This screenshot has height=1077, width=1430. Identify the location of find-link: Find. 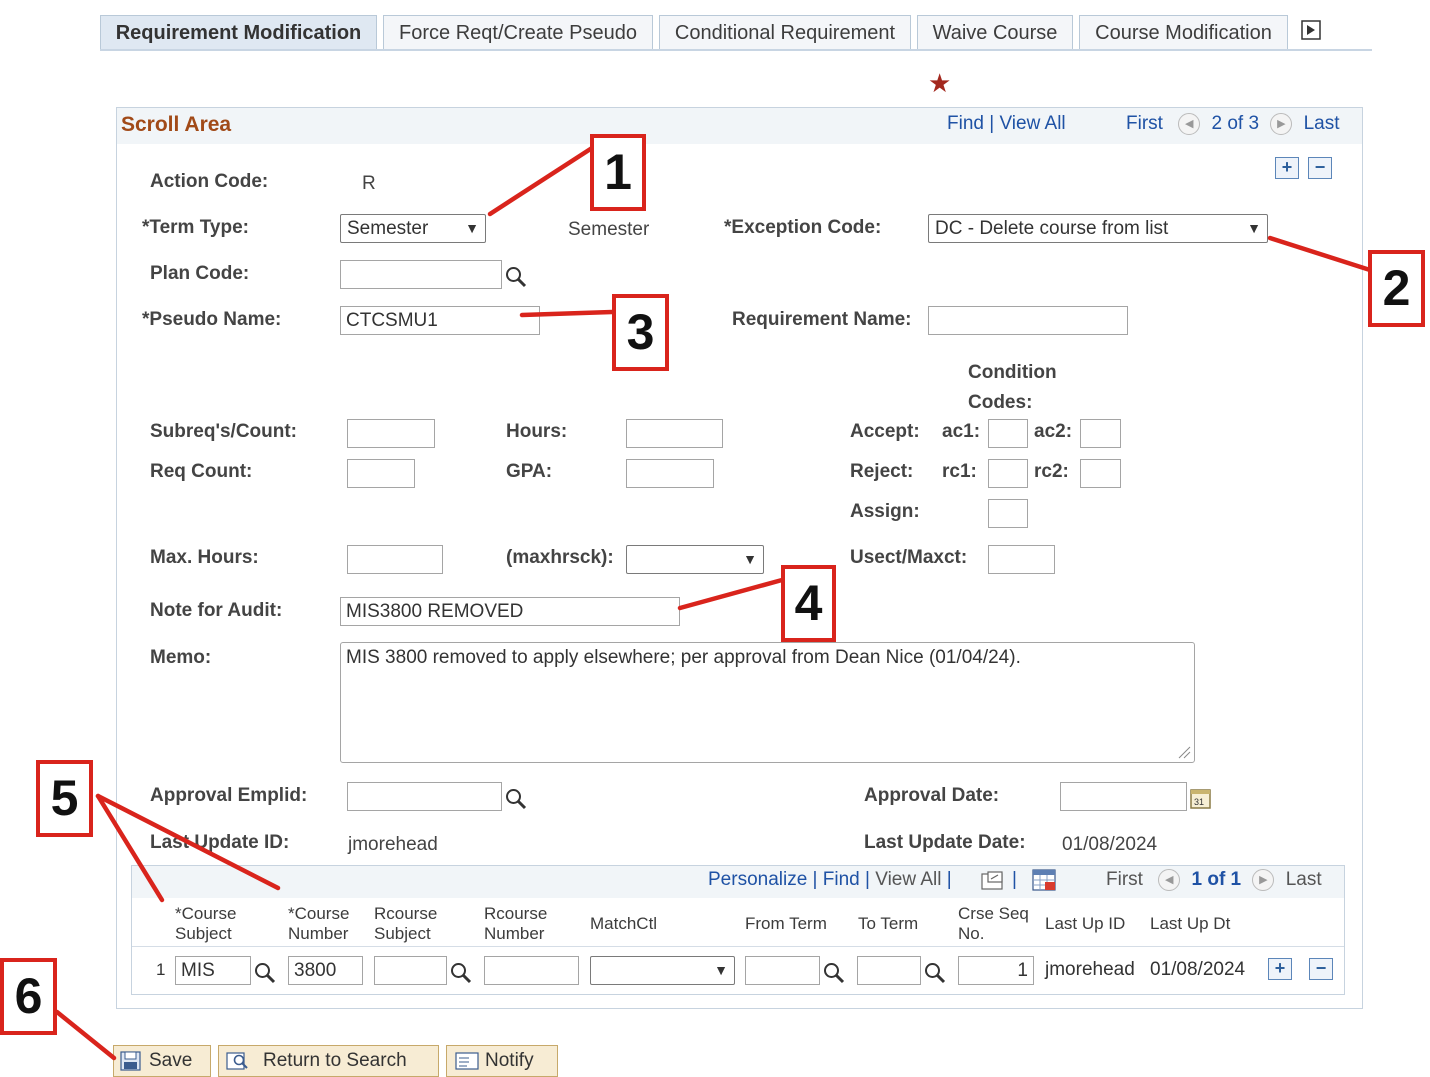
(965, 123).